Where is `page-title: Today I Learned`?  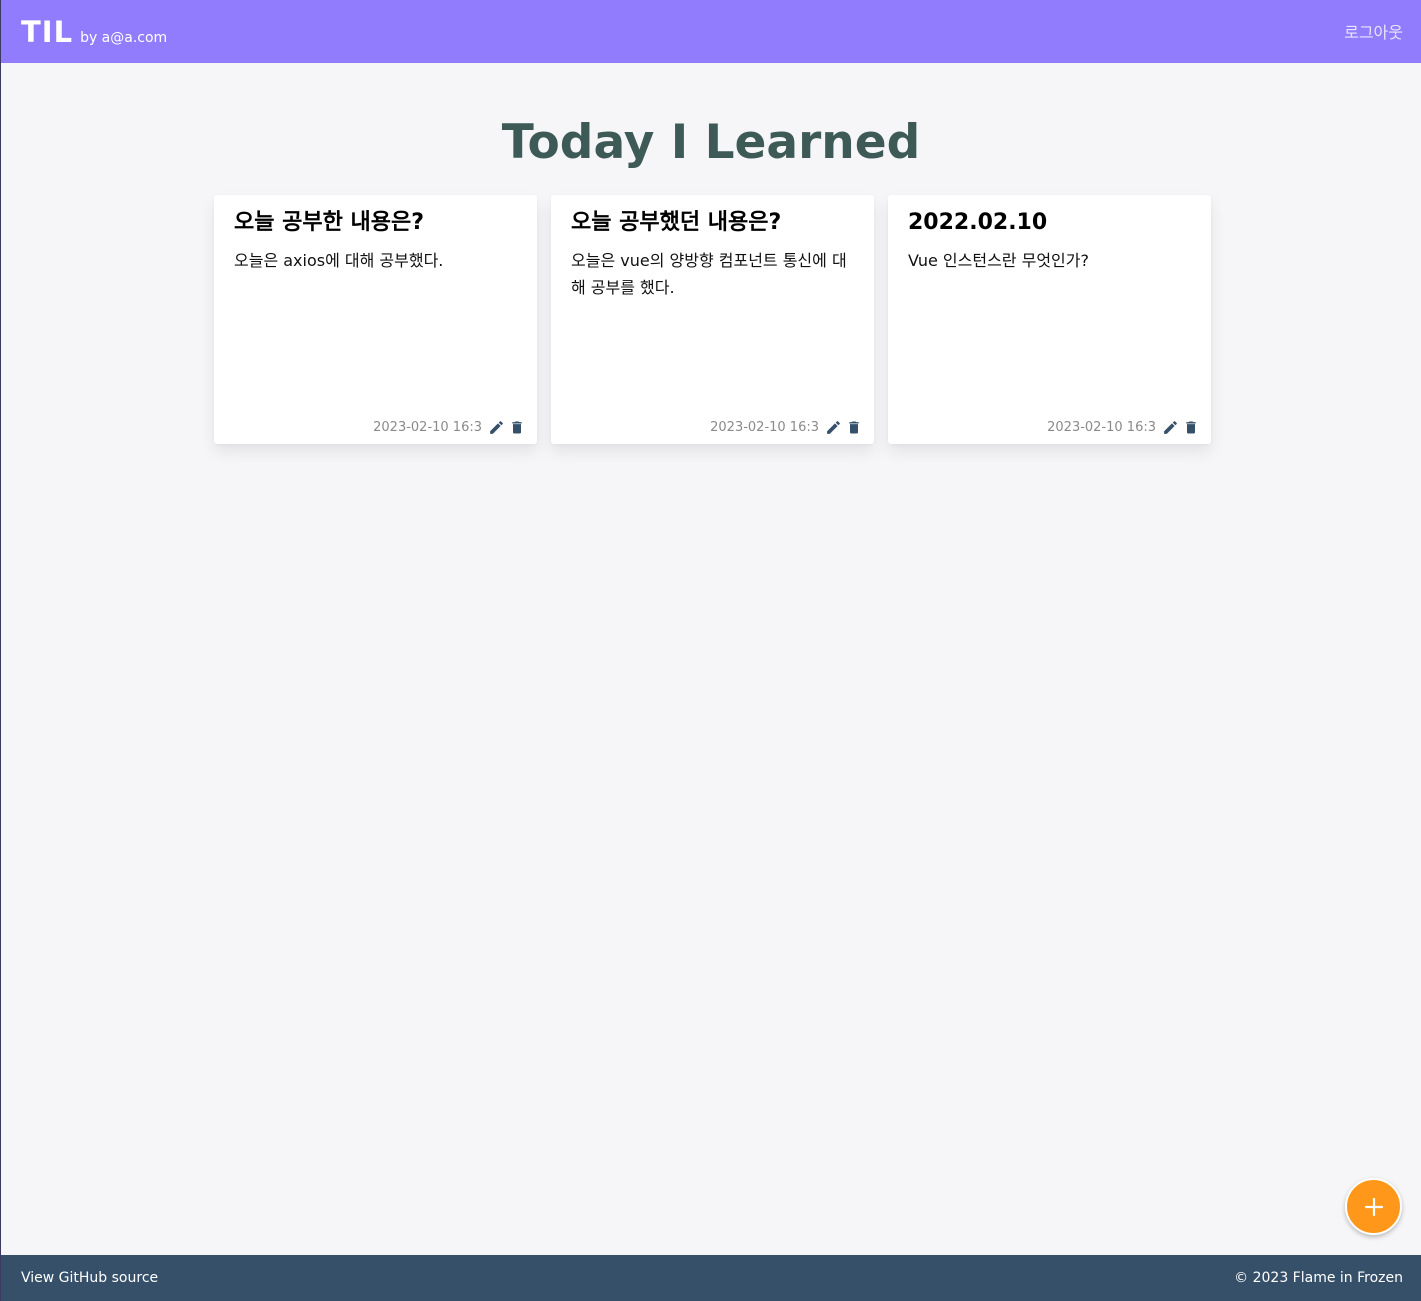
page-title: Today I Learned is located at coordinates (711, 142).